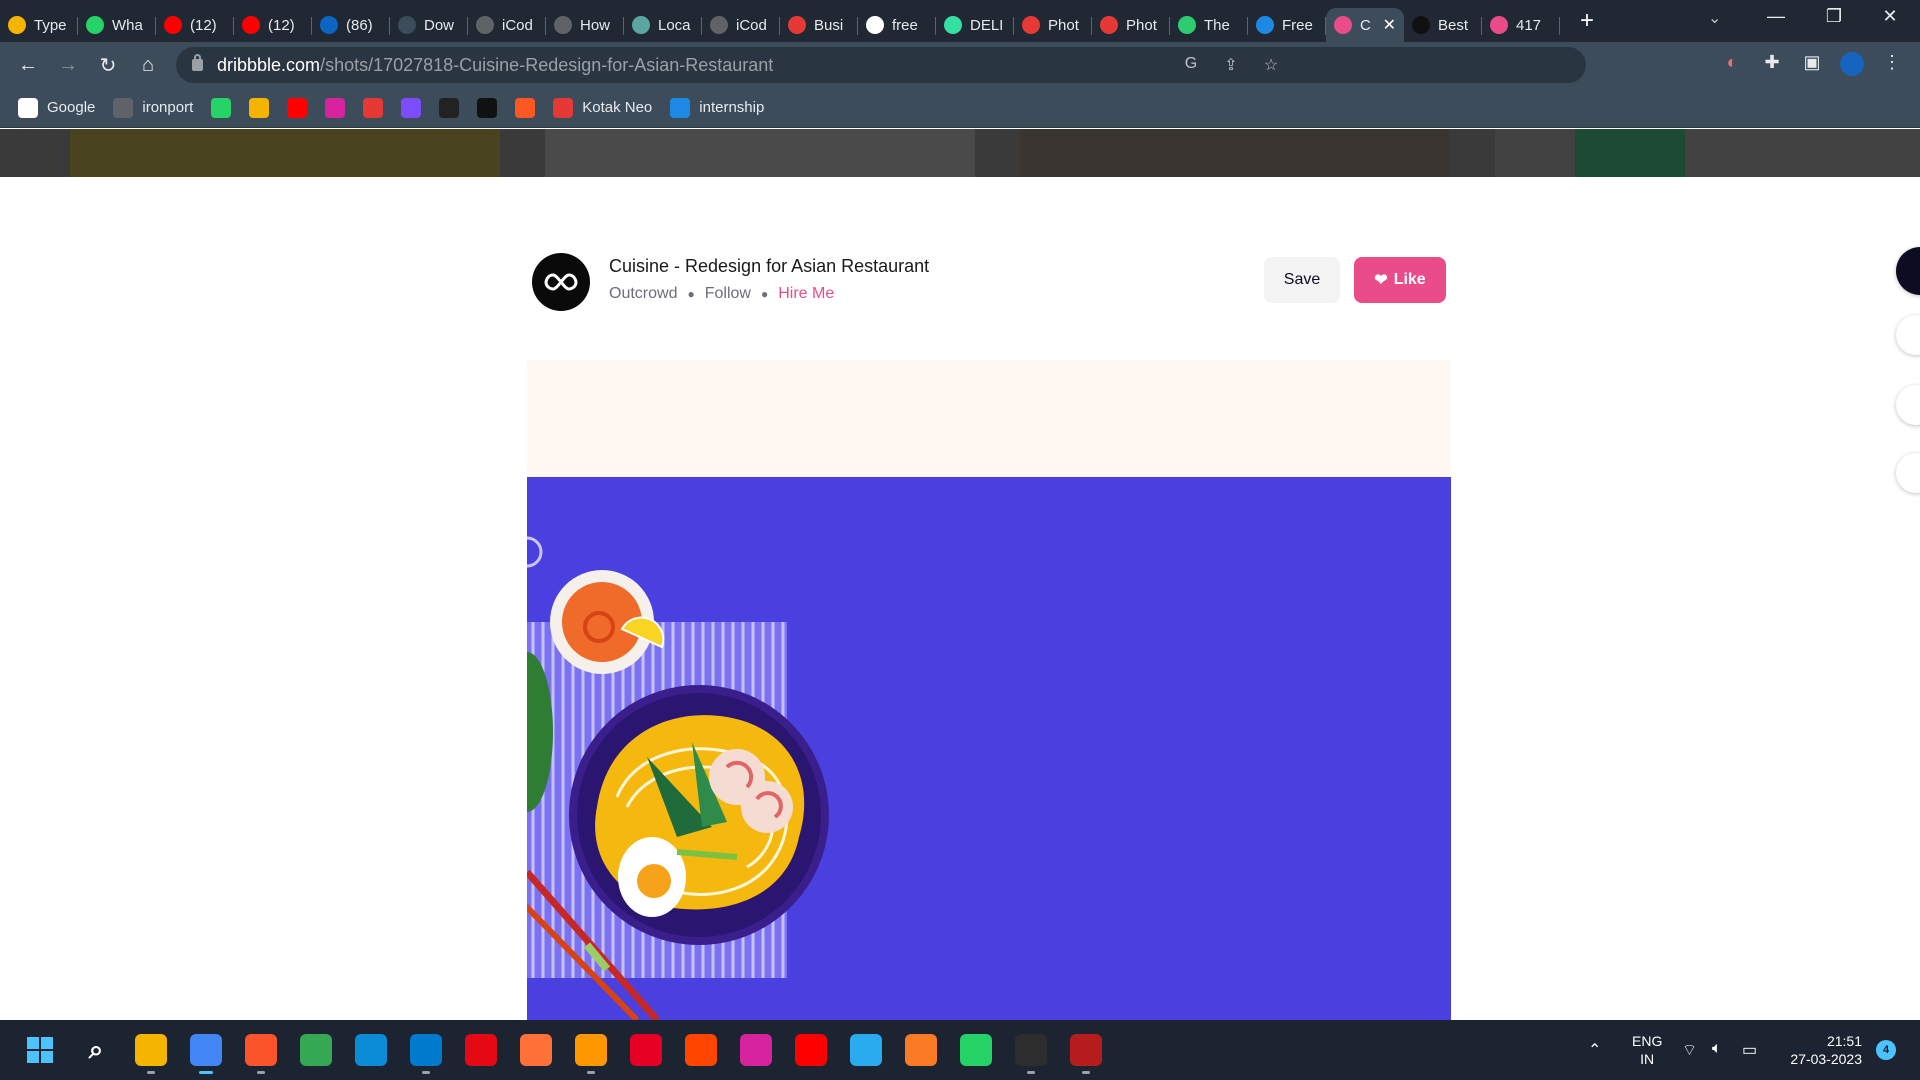 This screenshot has height=1080, width=1920. I want to click on browser-tab: The, so click(1209, 25).